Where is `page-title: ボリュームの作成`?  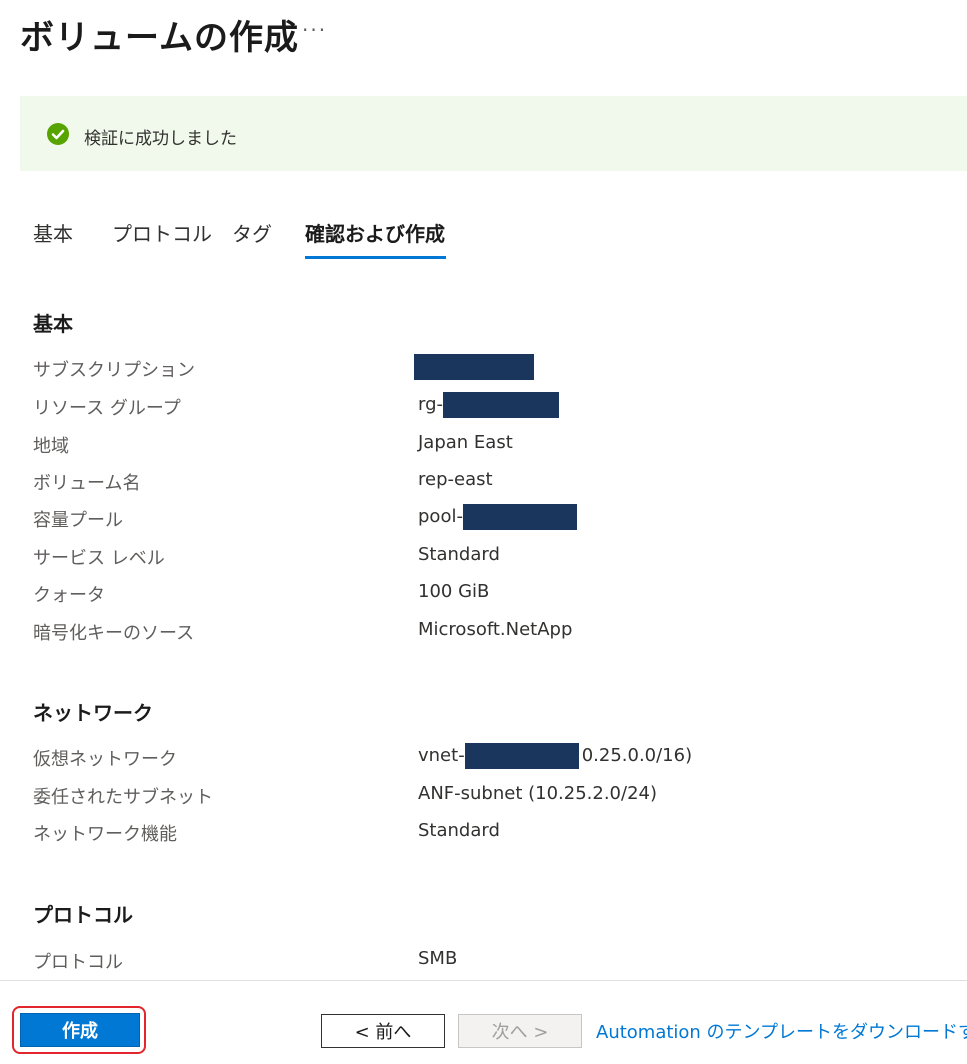
page-title: ボリュームの作成 is located at coordinates (159, 38).